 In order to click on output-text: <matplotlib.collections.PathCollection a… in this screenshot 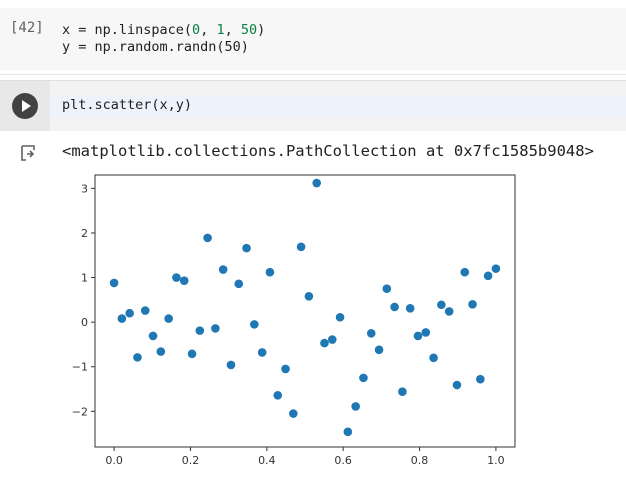, I will do `click(328, 151)`.